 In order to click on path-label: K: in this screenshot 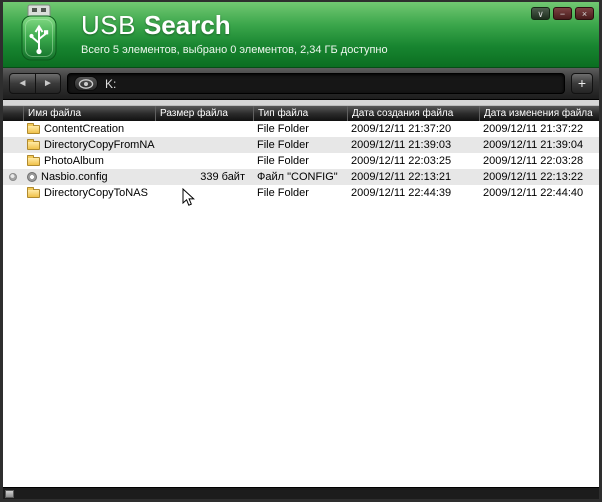, I will do `click(111, 83)`.